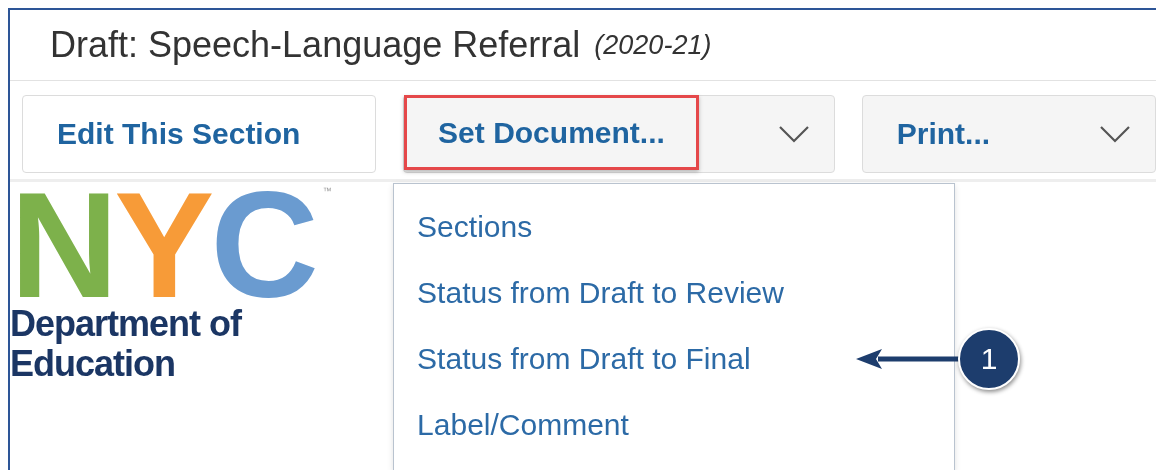 The image size is (1156, 470). What do you see at coordinates (315, 45) in the screenshot?
I see `document-title: Draft: Speech-Language Referral` at bounding box center [315, 45].